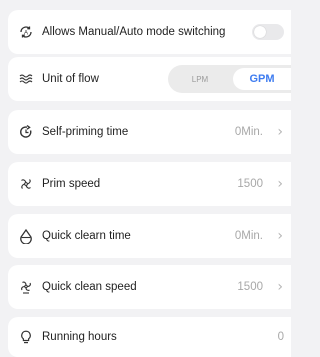 The width and height of the screenshot is (320, 357). What do you see at coordinates (149, 184) in the screenshot?
I see `prim-speed-row: Prim speed 1500 ›` at bounding box center [149, 184].